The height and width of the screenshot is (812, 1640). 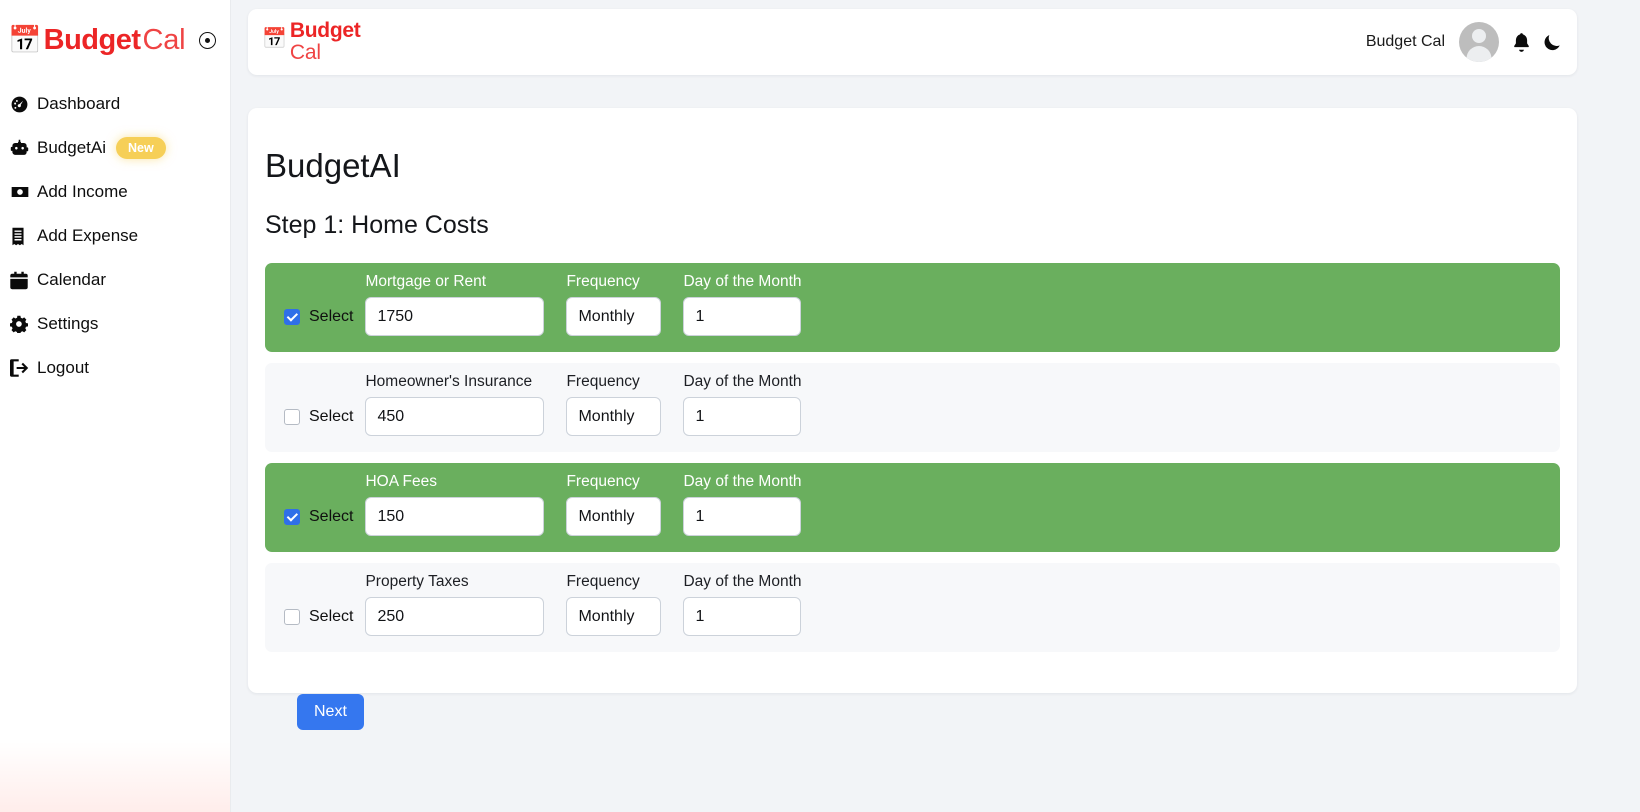 I want to click on sidebar-item-label: Logout, so click(x=63, y=367).